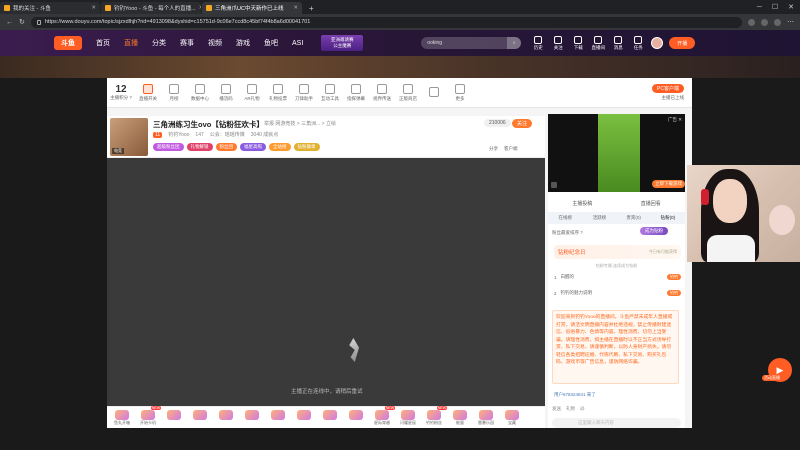  What do you see at coordinates (764, 22) in the screenshot?
I see `favorites-icon` at bounding box center [764, 22].